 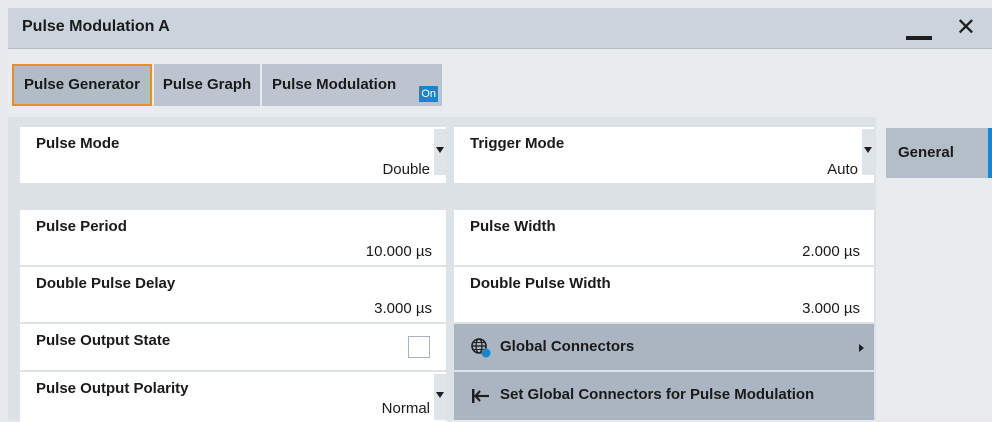 I want to click on global-connectors-label: Global Connectors, so click(x=567, y=346).